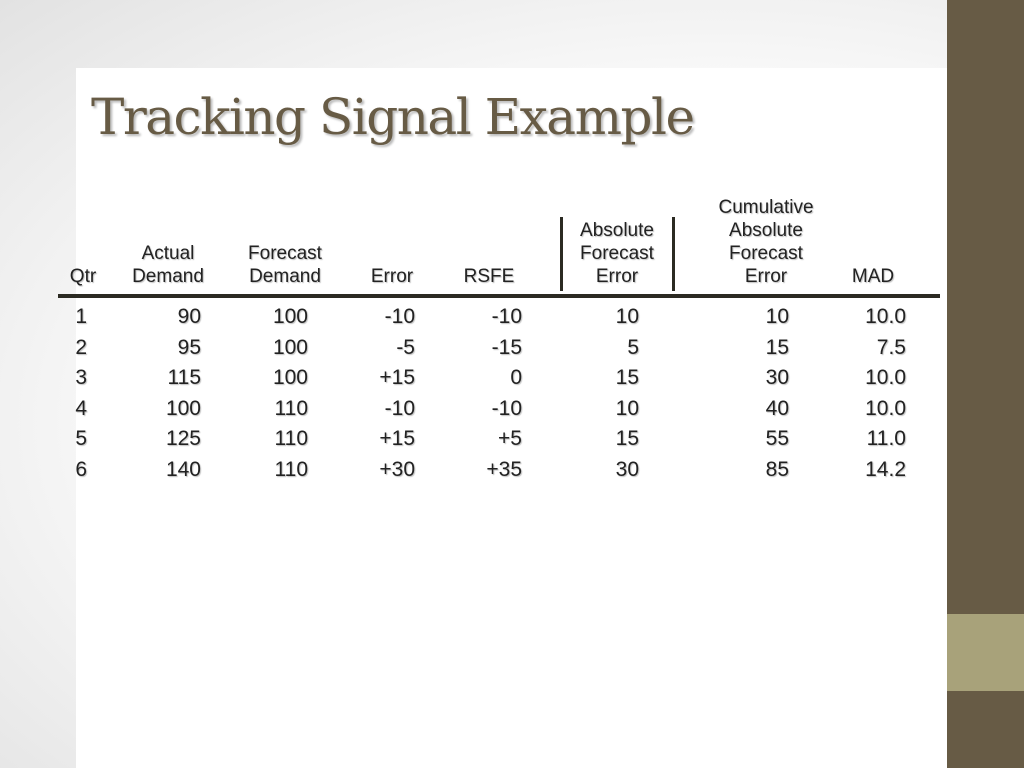 Image resolution: width=1024 pixels, height=768 pixels. I want to click on table-cell-rsfe: +5, so click(510, 438).